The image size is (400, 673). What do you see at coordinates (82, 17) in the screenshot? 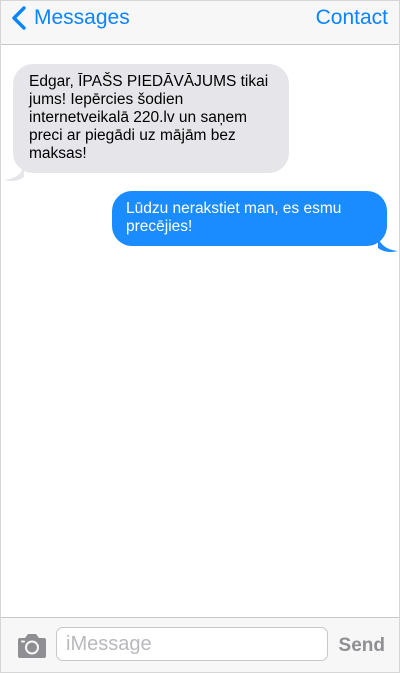
I see `back-button-label: Messages` at bounding box center [82, 17].